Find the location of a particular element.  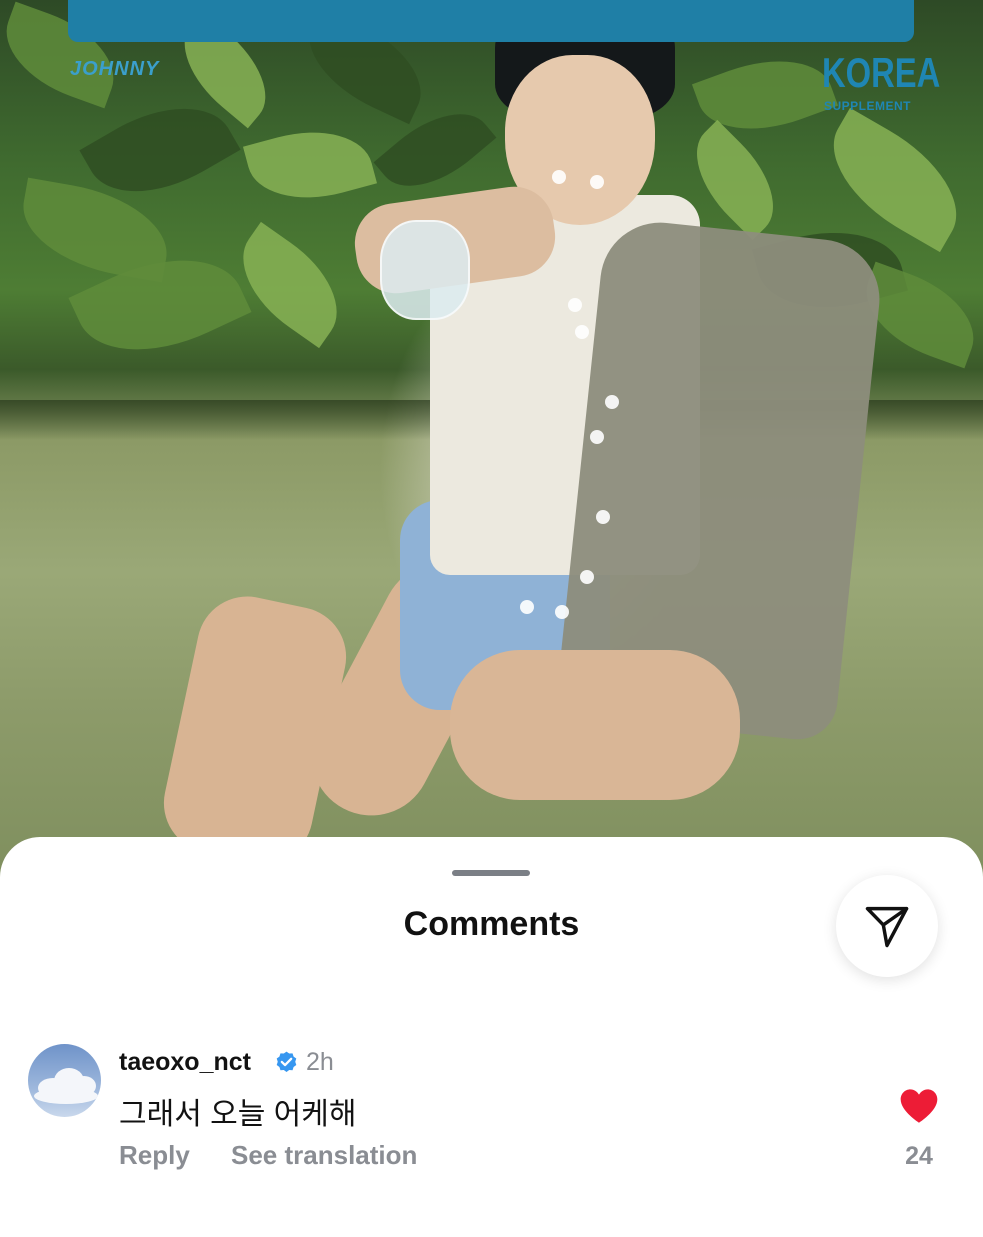

magazine-masthead is located at coordinates (491, 21).